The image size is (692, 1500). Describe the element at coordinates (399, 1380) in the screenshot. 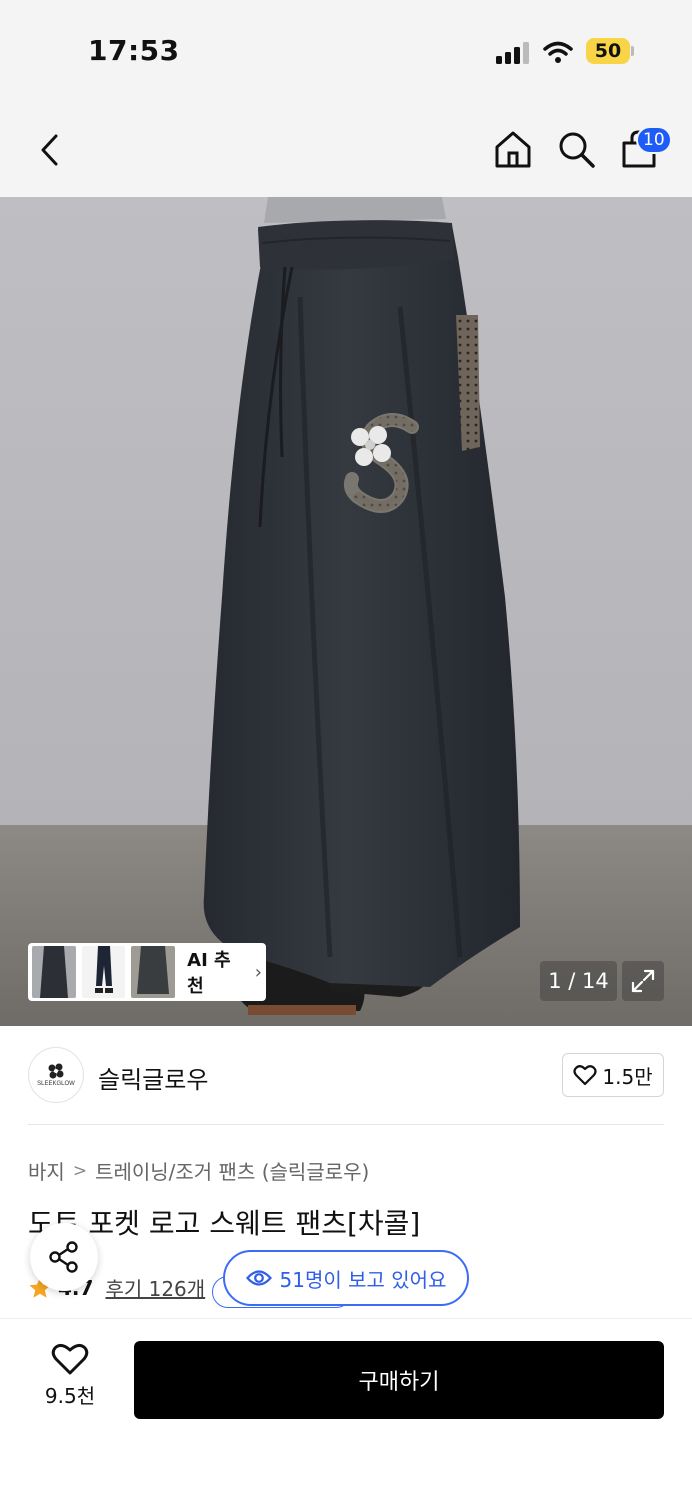

I see `buy-button: 구매하기` at that location.